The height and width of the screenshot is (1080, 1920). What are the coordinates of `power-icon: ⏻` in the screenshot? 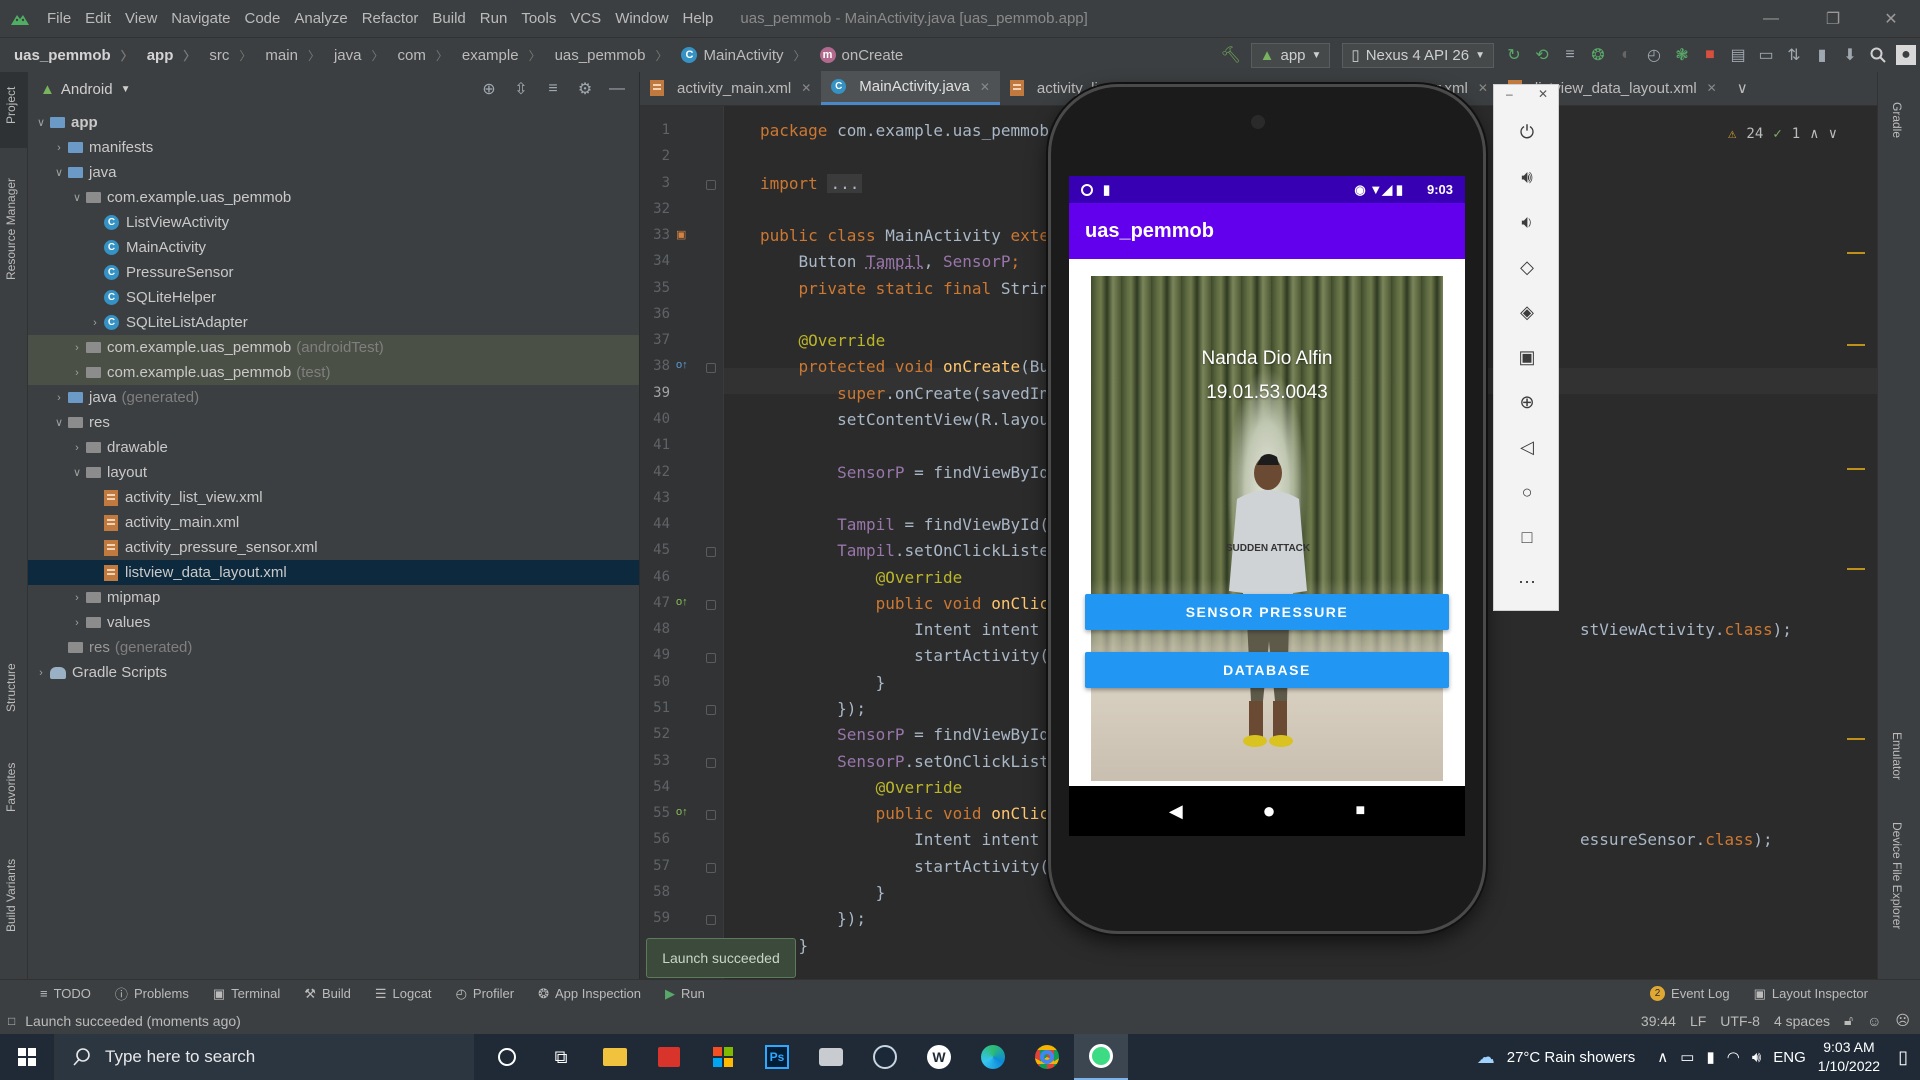 It's located at (1527, 132).